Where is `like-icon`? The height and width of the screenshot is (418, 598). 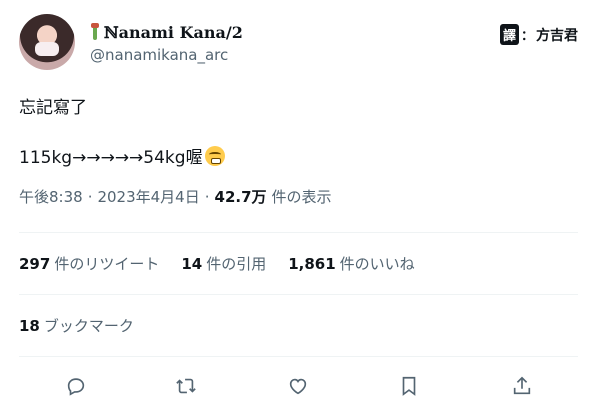 like-icon is located at coordinates (298, 386).